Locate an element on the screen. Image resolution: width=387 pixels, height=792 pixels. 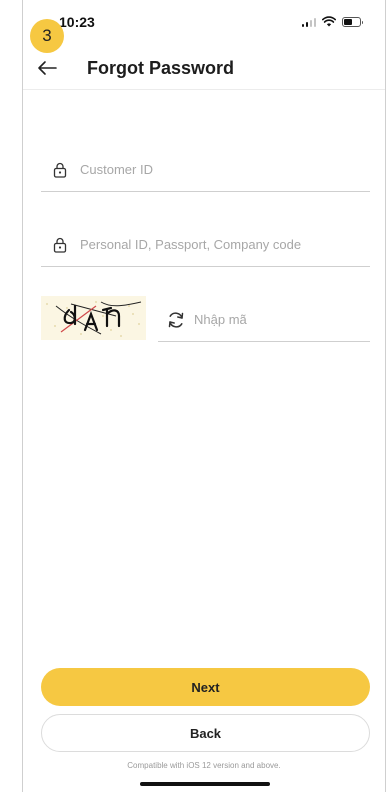
arrow-left-icon is located at coordinates (47, 68).